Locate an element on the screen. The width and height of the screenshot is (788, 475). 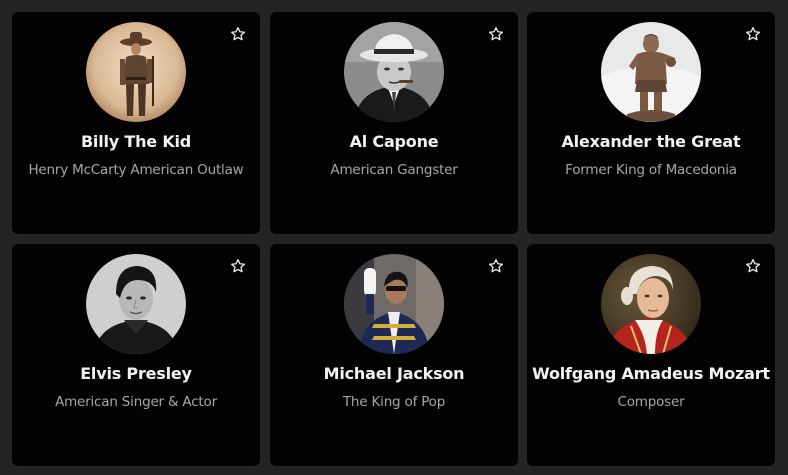
character-description: Composer is located at coordinates (651, 402).